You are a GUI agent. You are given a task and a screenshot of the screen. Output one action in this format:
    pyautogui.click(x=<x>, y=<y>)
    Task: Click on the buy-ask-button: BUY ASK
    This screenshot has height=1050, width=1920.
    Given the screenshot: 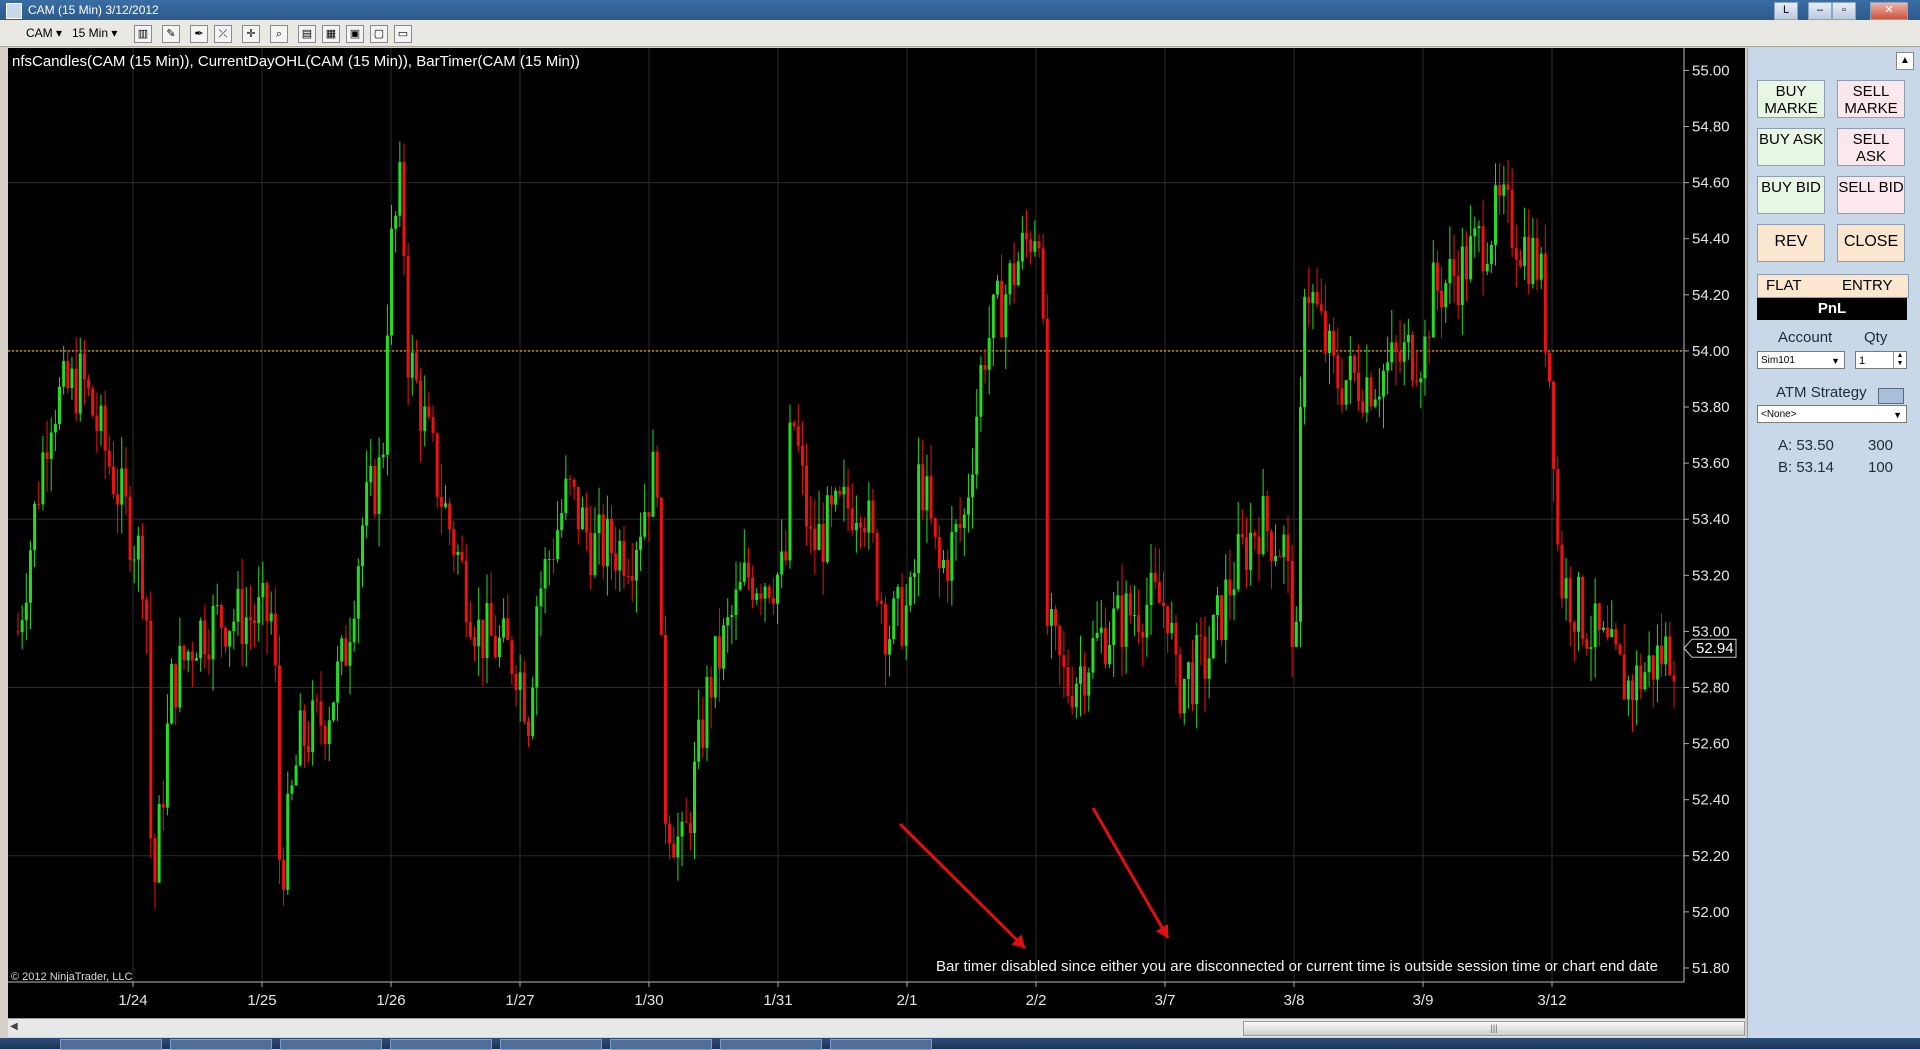 What is the action you would take?
    pyautogui.click(x=1791, y=147)
    